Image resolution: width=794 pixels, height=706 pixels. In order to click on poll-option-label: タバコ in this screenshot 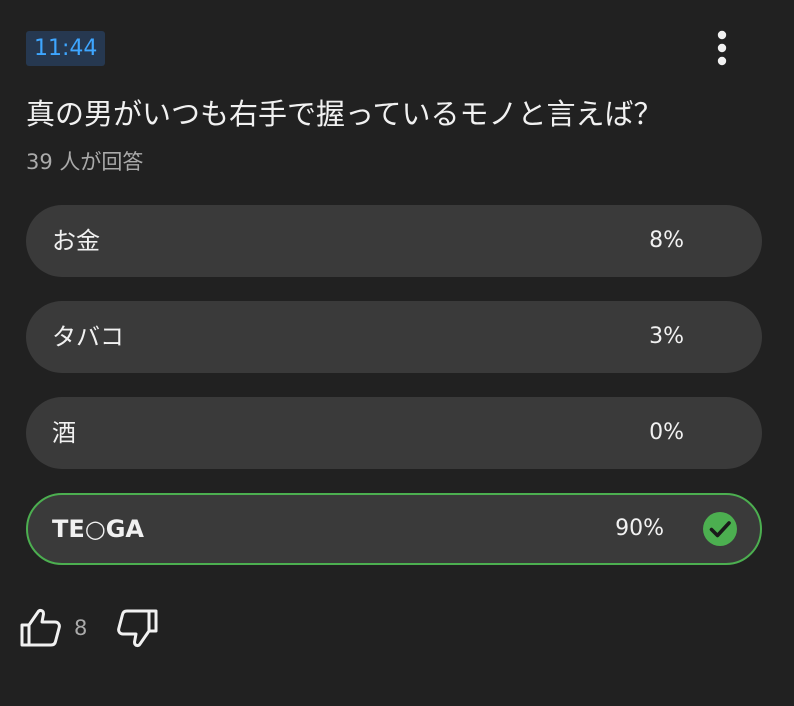, I will do `click(88, 337)`.